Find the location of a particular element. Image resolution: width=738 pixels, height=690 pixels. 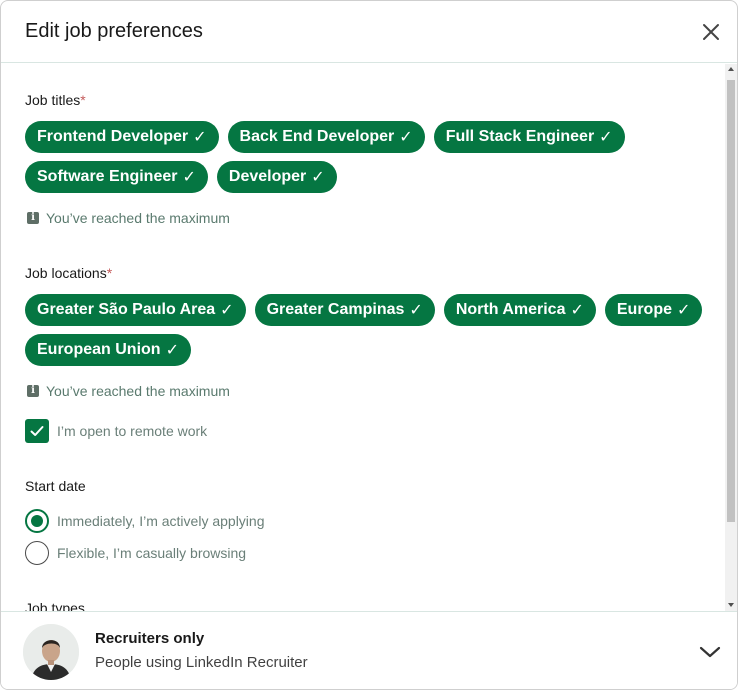

pill-label: Greater Campinas is located at coordinates (335, 309).